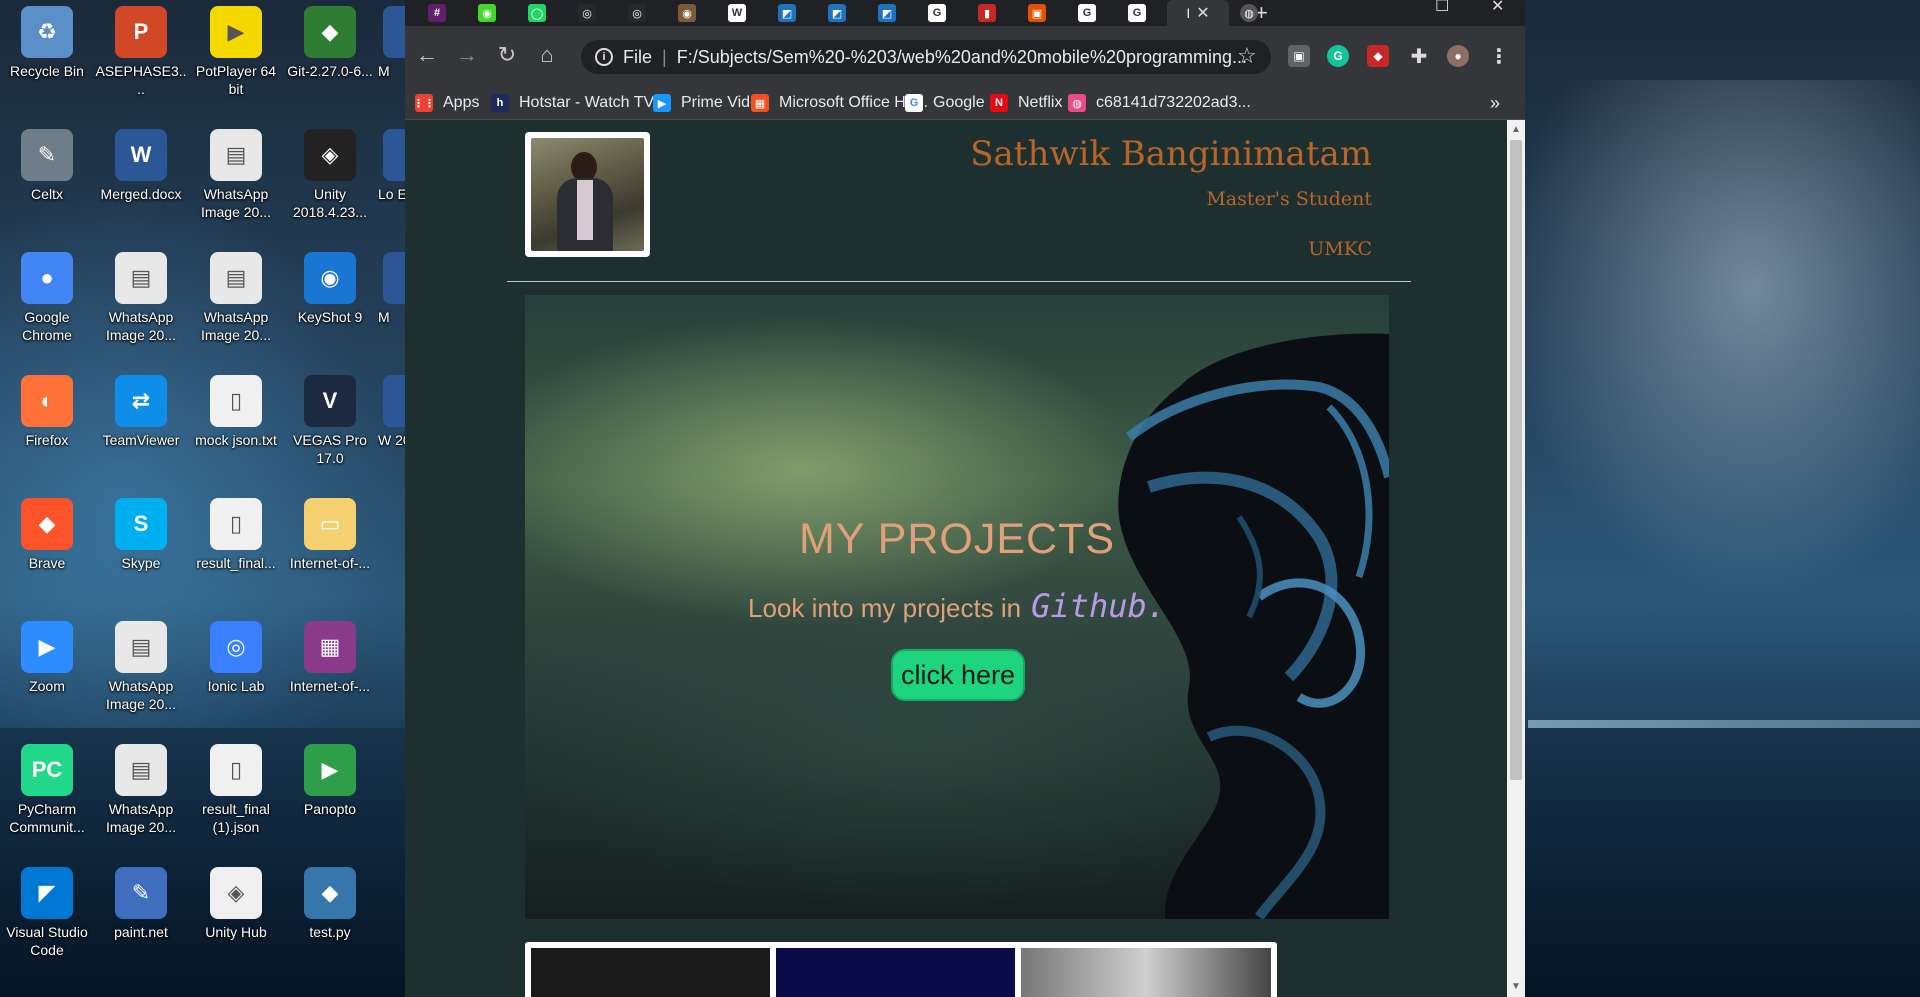 The image size is (1920, 997). I want to click on tab-close-icon: ✕, so click(1202, 13).